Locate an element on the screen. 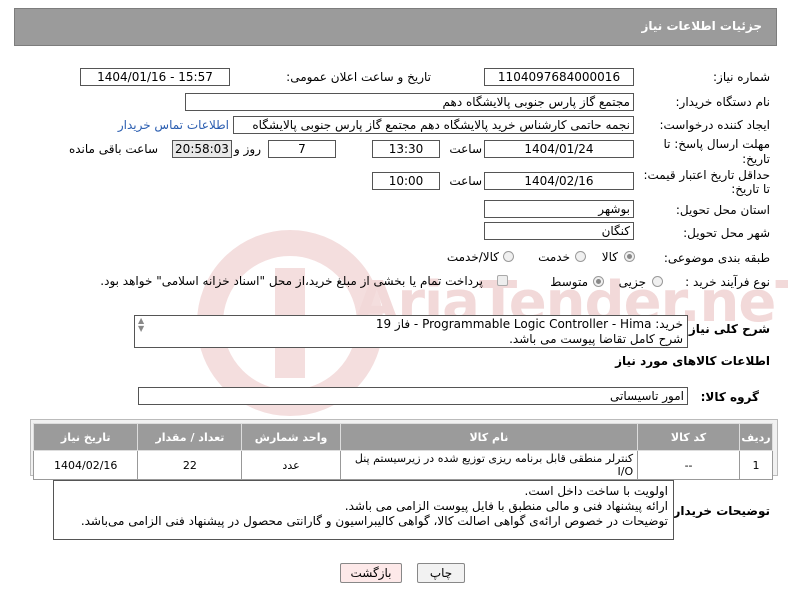 The image size is (788, 598). process-minor-radio is located at coordinates (657, 281).